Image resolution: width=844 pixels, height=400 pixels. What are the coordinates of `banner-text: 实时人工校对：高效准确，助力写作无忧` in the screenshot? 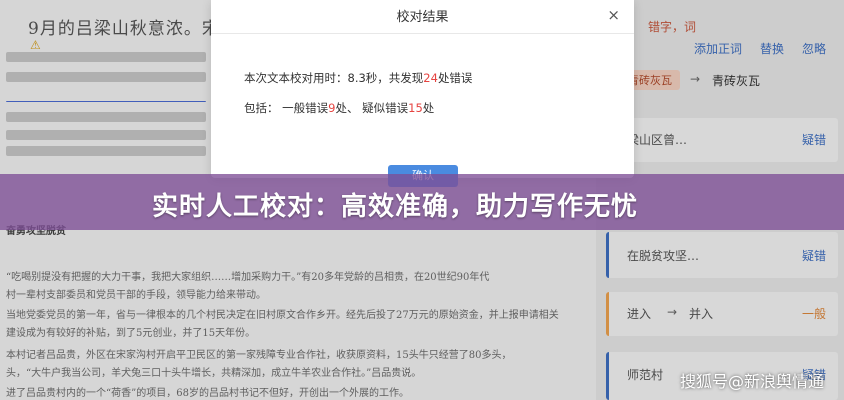 It's located at (395, 207).